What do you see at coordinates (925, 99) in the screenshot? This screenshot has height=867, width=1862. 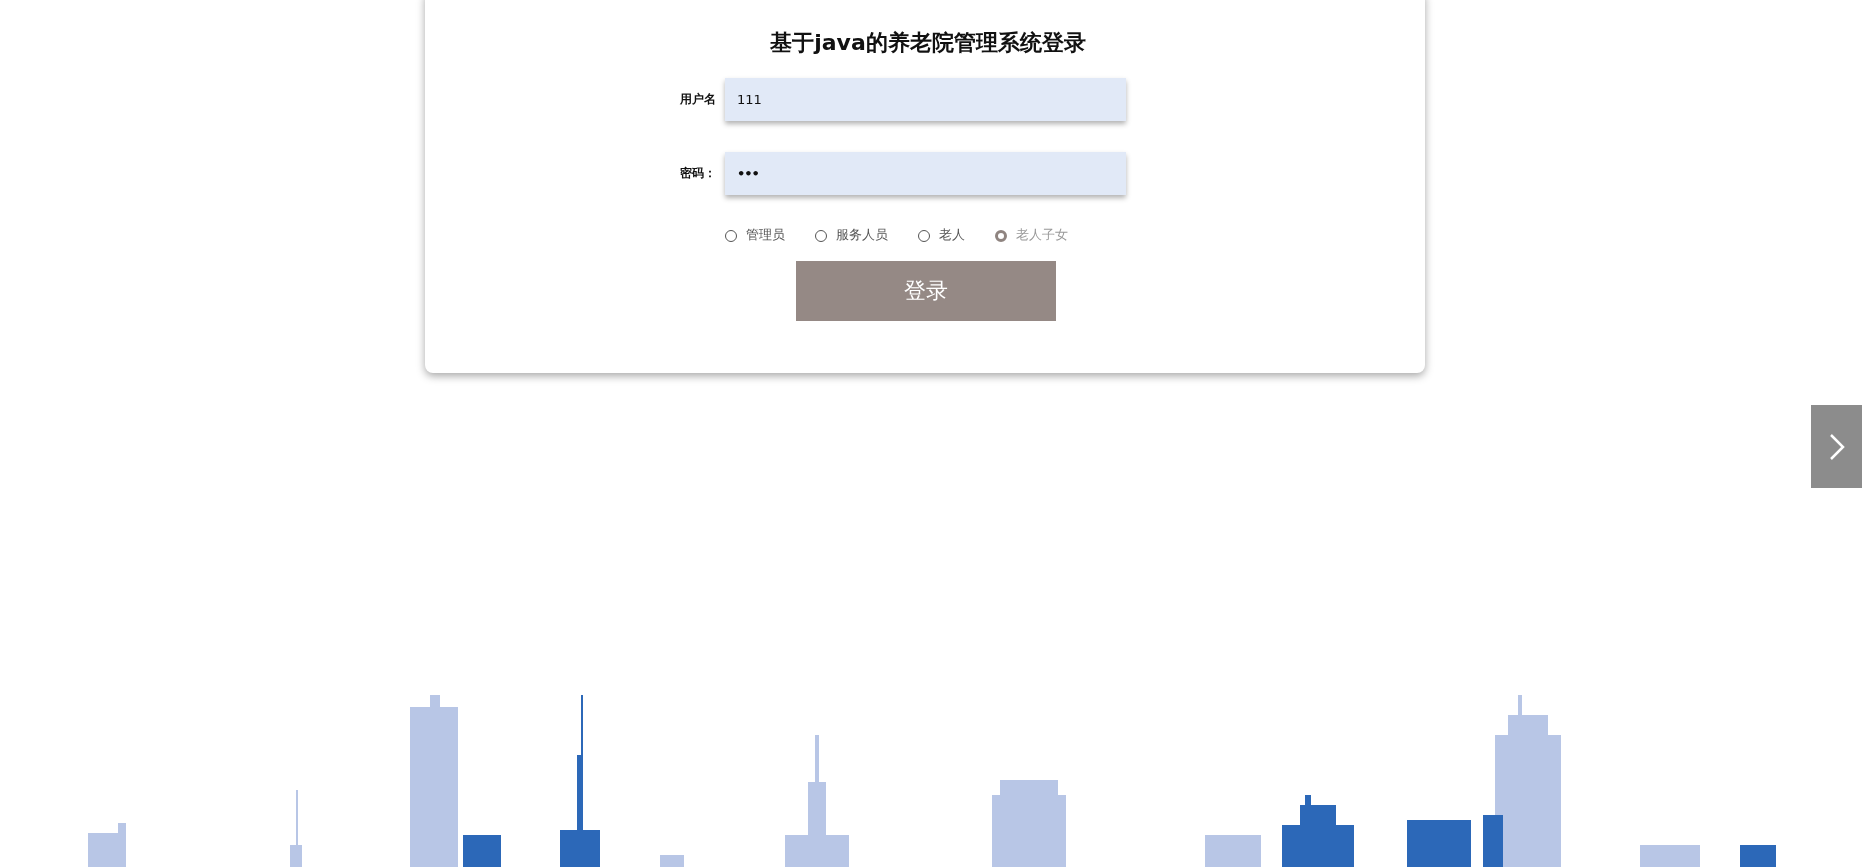 I see `username-field: 111` at bounding box center [925, 99].